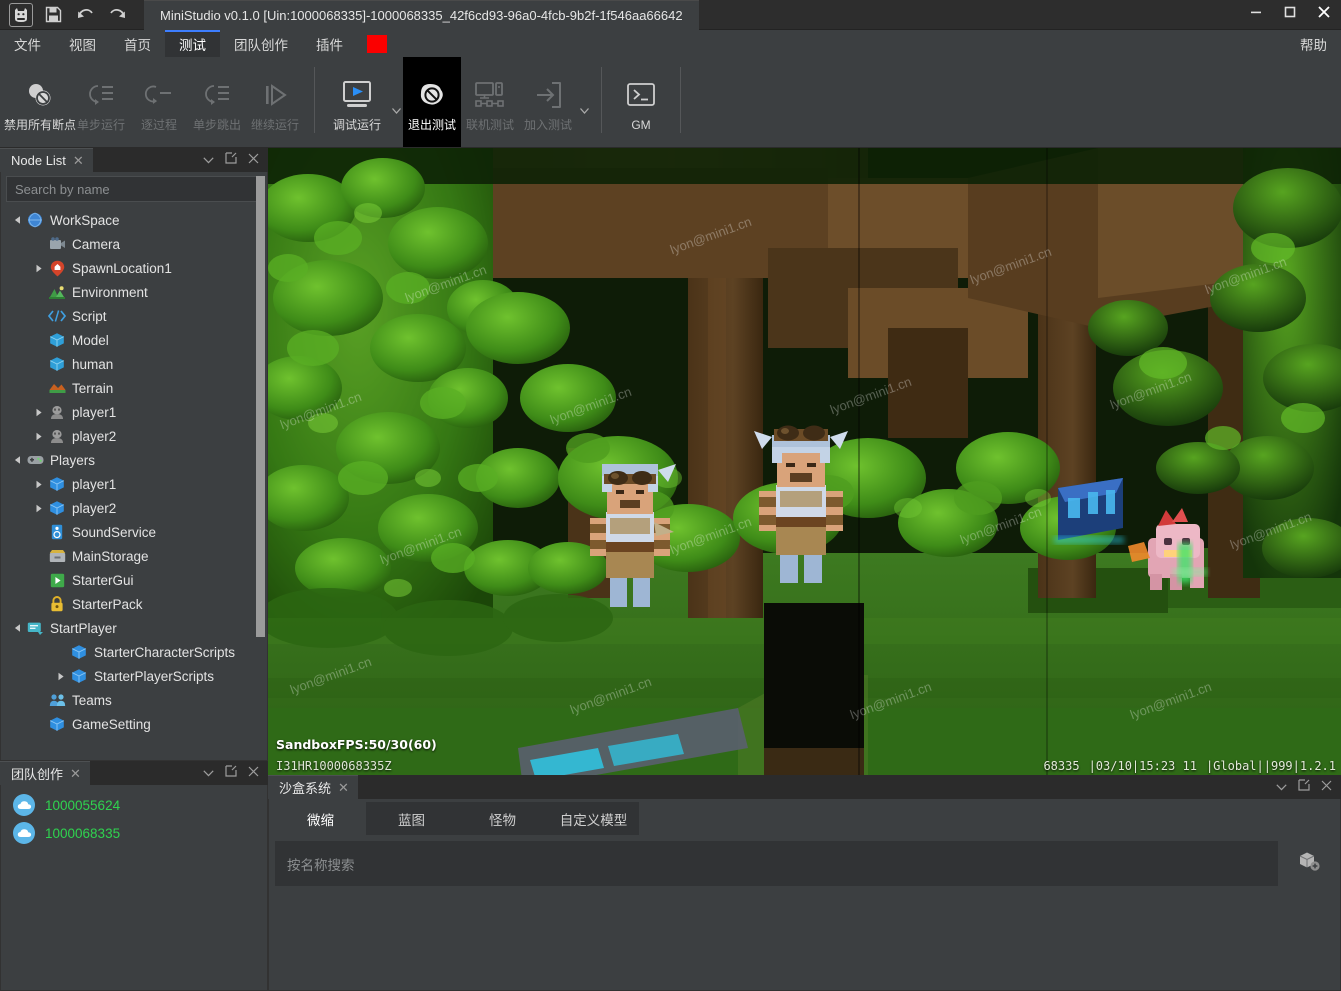  I want to click on menu-item-plugin: 插件, so click(329, 43).